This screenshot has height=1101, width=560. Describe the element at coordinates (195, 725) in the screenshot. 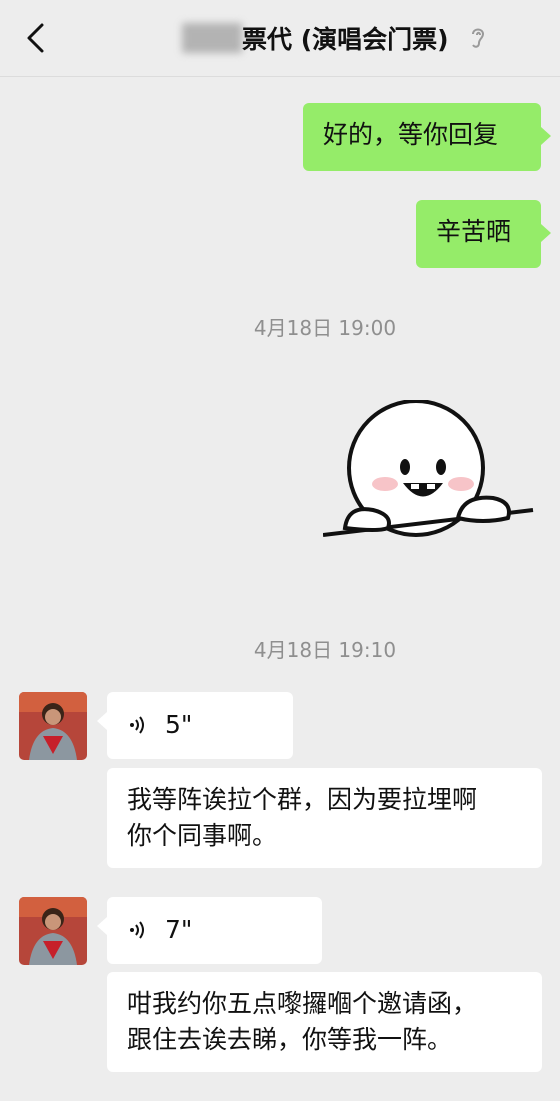

I see `voice-message: 5"` at that location.